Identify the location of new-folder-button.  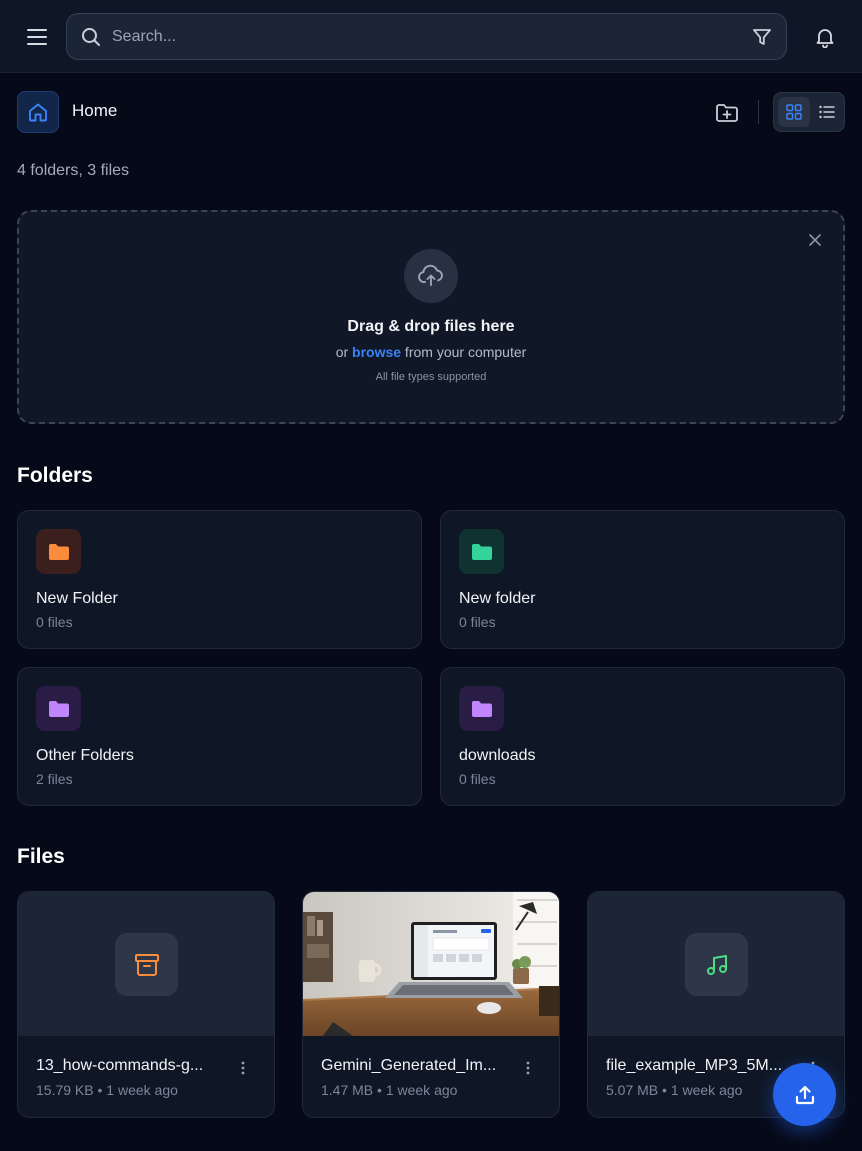
(727, 113).